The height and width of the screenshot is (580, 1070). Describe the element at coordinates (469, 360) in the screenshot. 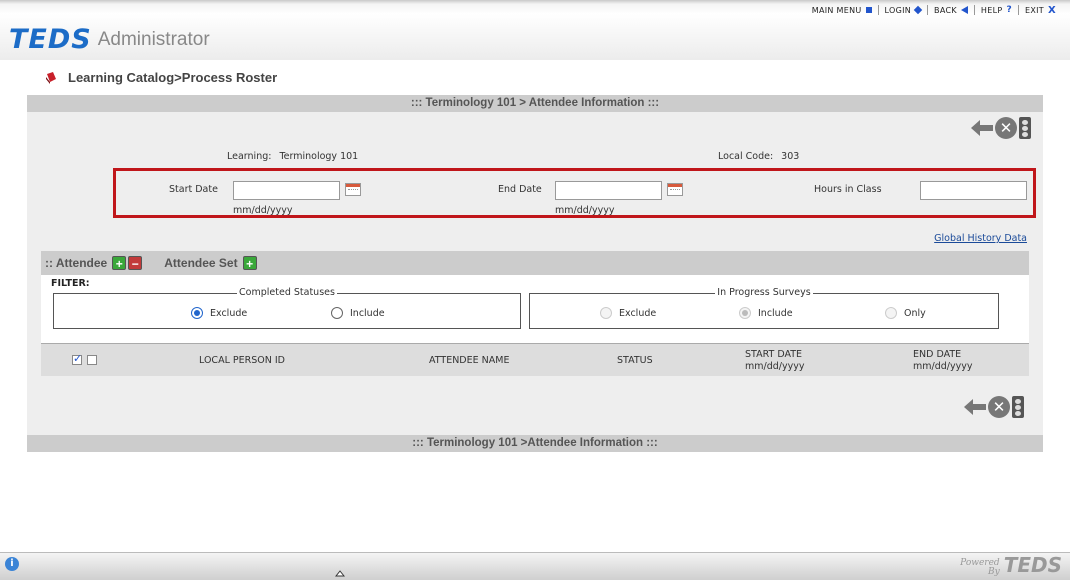

I see `column-attendee-name: ATTENDEE NAME` at that location.